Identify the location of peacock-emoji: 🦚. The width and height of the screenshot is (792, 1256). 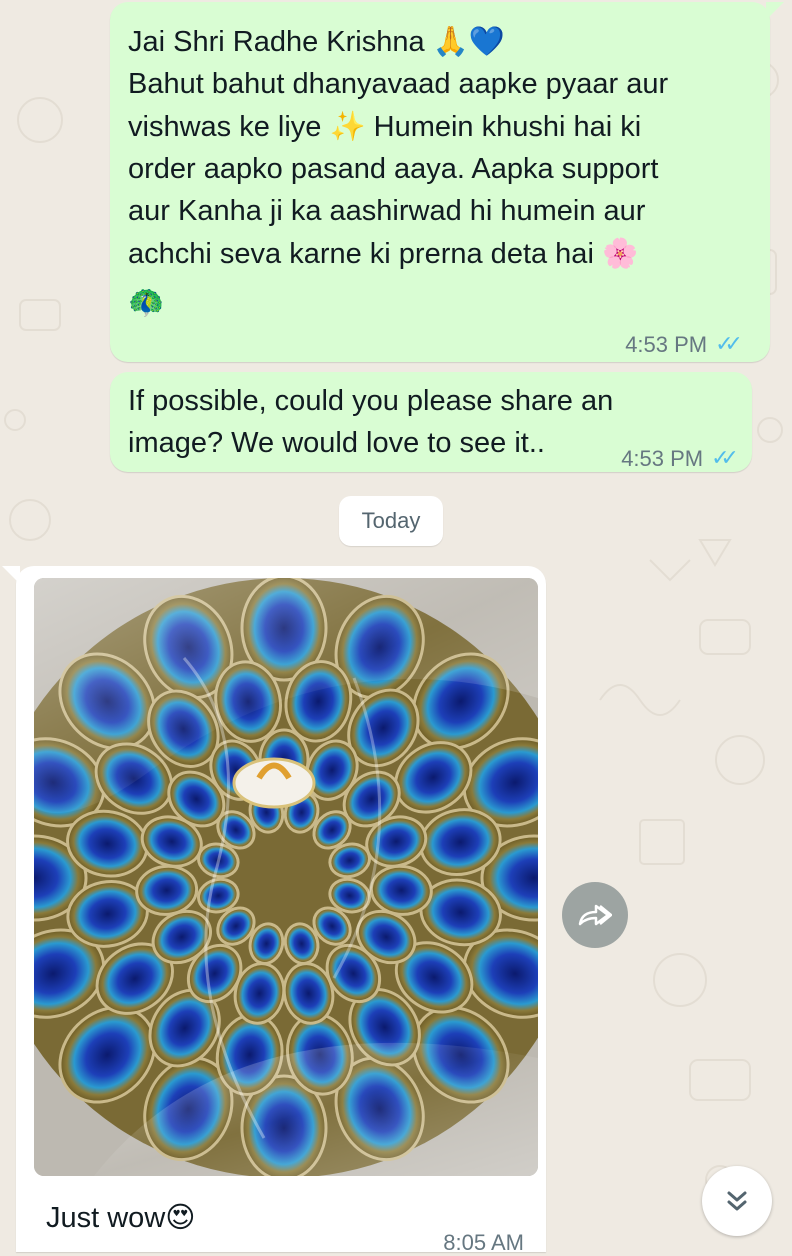
(146, 302).